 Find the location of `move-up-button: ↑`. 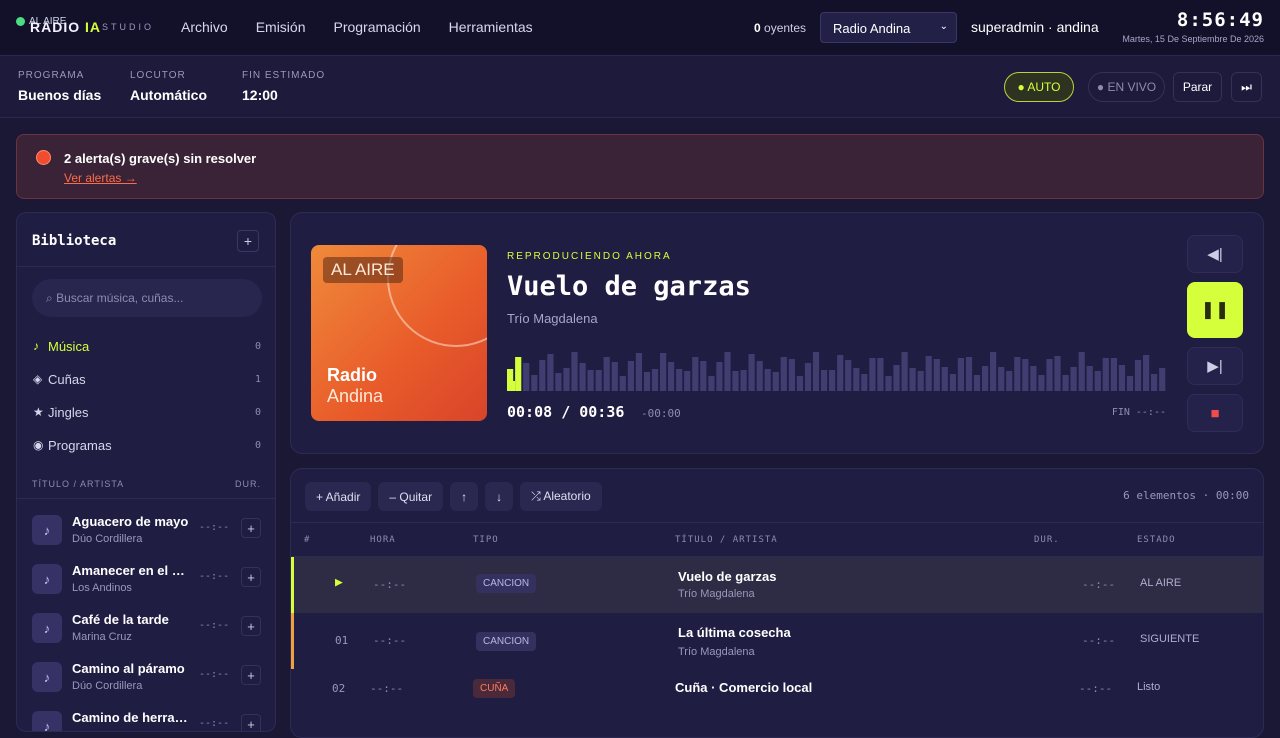

move-up-button: ↑ is located at coordinates (464, 496).